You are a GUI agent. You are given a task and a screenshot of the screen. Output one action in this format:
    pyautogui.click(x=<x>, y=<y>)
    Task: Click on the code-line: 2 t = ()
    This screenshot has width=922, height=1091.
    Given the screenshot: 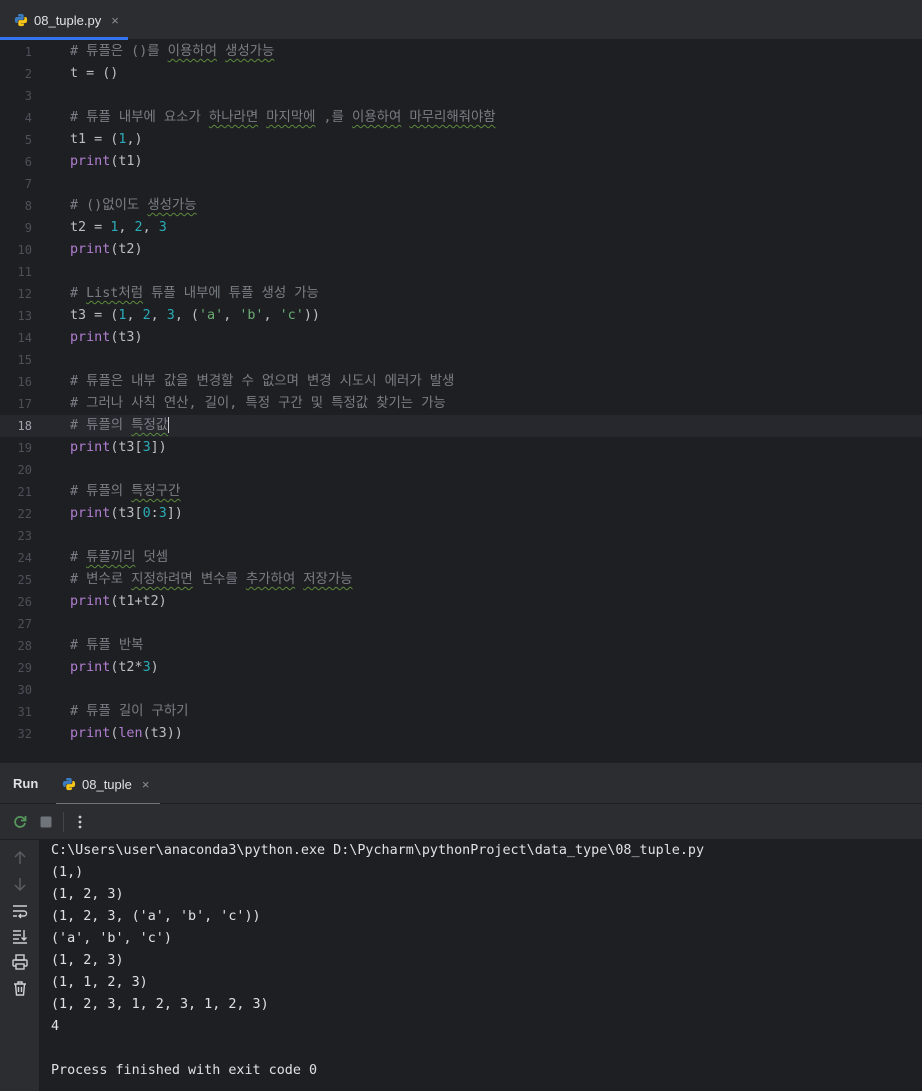 What is the action you would take?
    pyautogui.click(x=461, y=74)
    